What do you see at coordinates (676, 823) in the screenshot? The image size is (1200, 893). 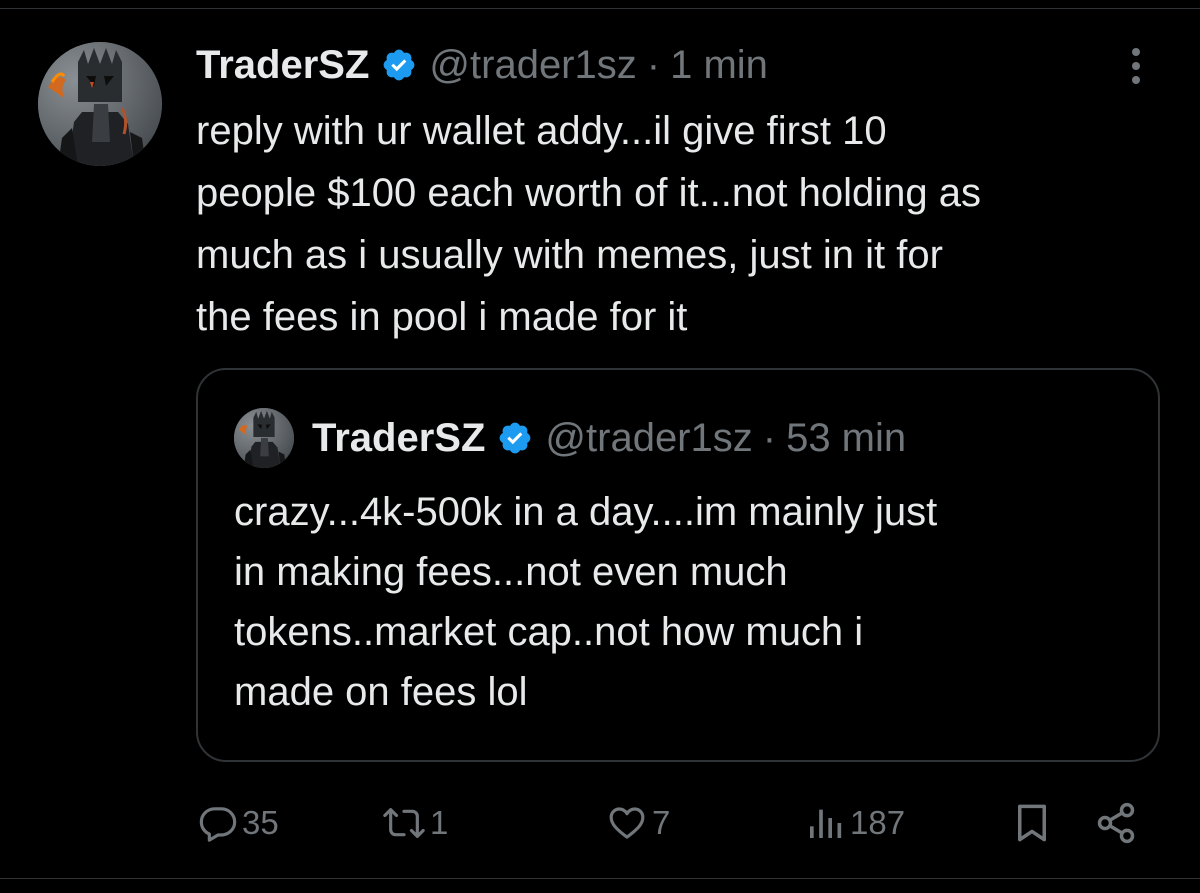 I see `tweet-action-bar: 35 1 7 187` at bounding box center [676, 823].